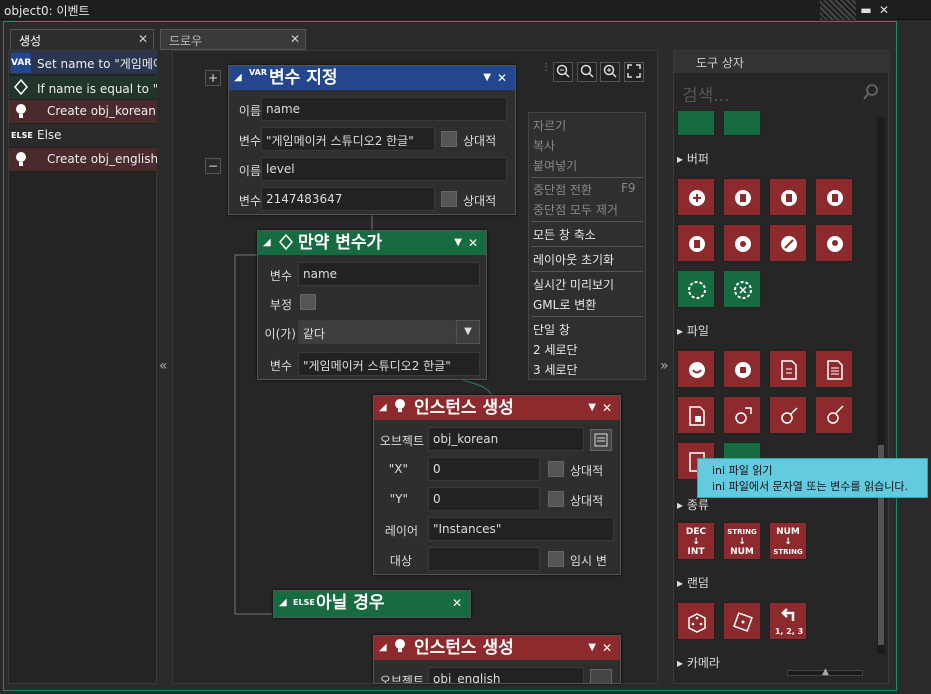 This screenshot has width=931, height=694. Describe the element at coordinates (564, 234) in the screenshot. I see `menu-item-collapse-all: 모든 창 축소` at that location.